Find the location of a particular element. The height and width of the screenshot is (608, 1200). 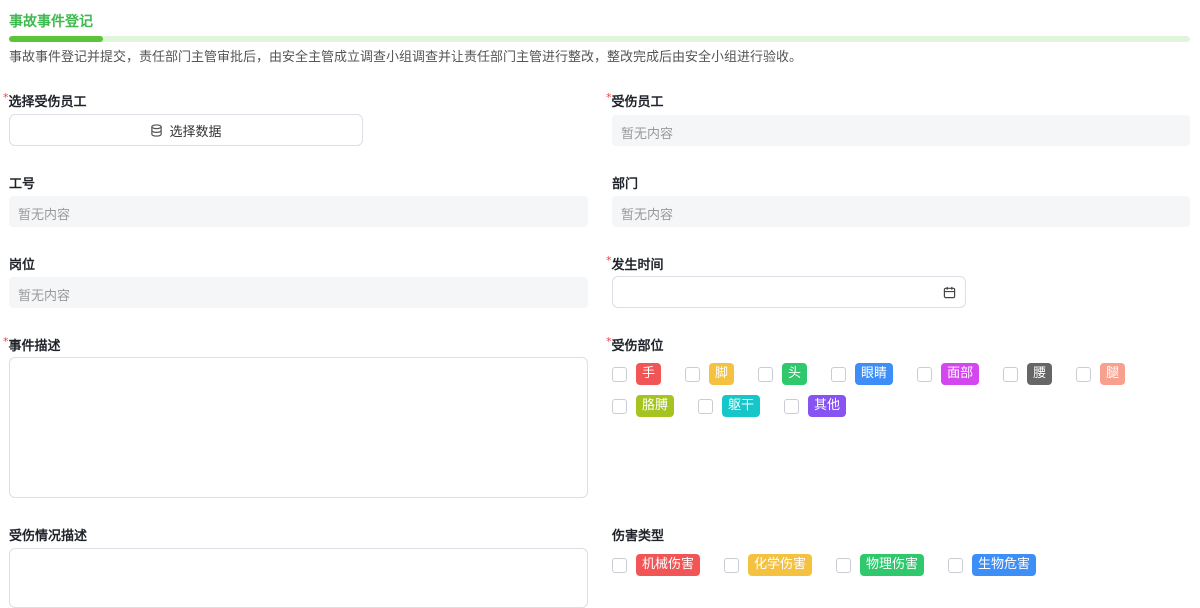

event-desc-label: *事件描述 is located at coordinates (32, 344).